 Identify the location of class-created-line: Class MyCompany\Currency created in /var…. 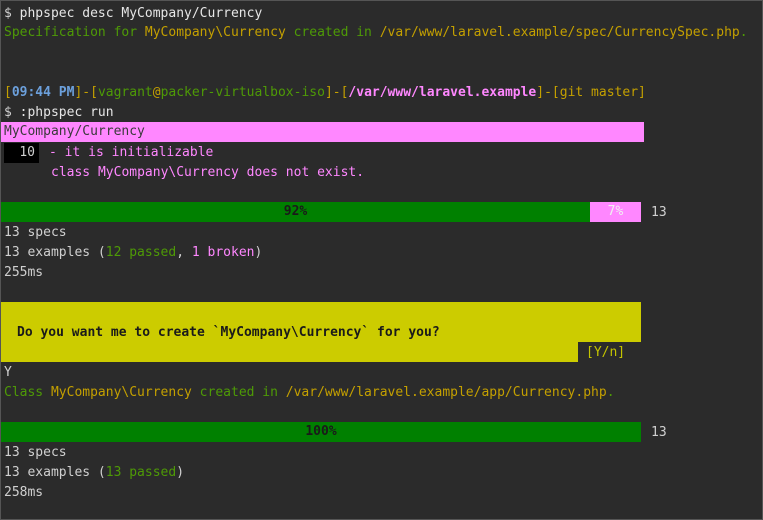
(309, 393).